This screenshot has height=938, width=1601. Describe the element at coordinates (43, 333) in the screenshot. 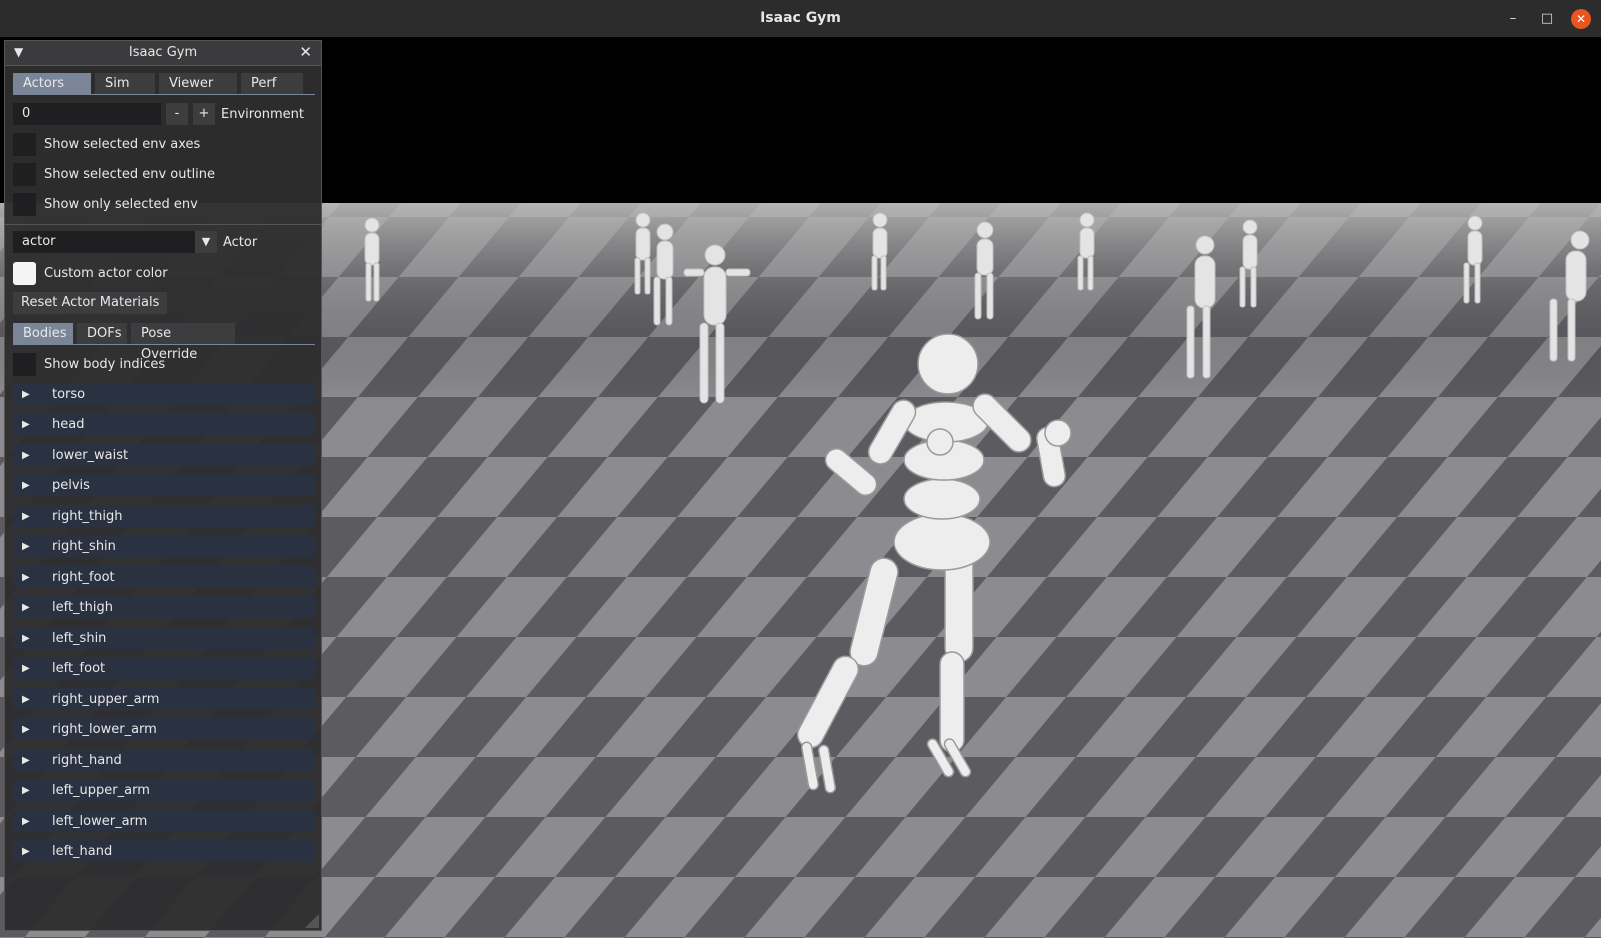

I see `tab-bodies: Bodies` at that location.